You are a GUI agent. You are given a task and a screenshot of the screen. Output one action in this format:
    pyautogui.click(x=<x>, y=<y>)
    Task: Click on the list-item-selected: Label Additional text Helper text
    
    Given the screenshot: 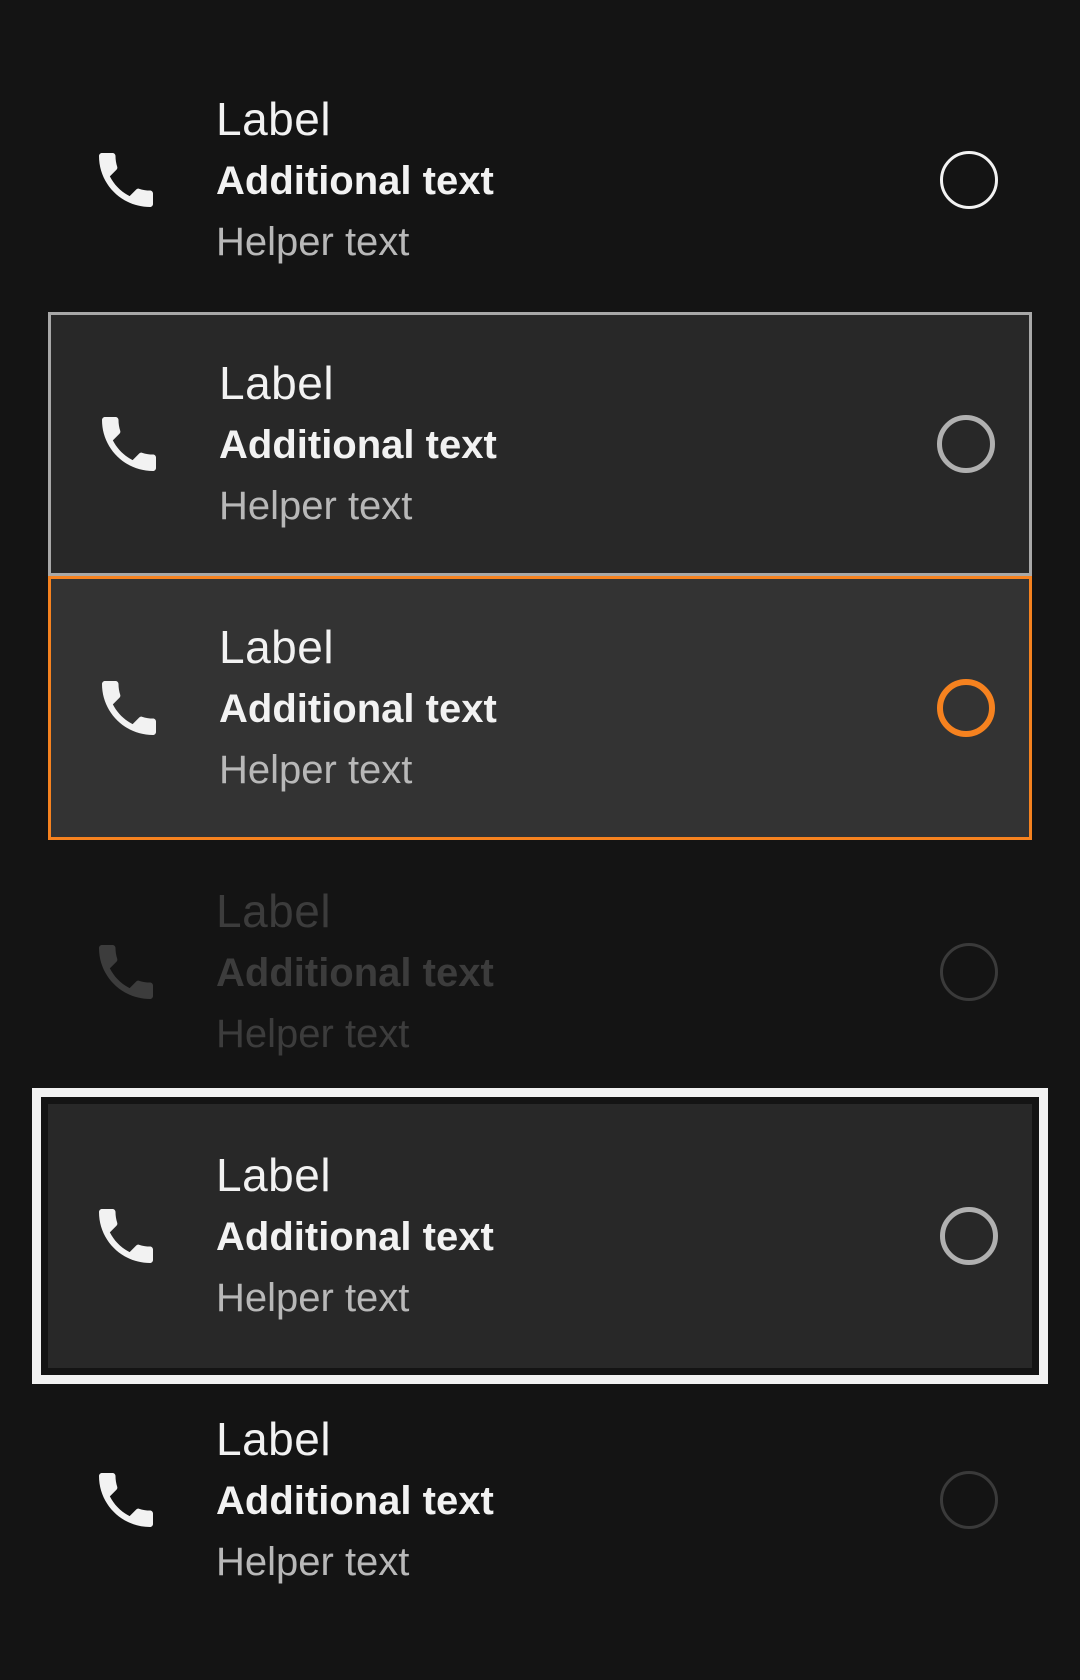 What is the action you would take?
    pyautogui.click(x=540, y=708)
    